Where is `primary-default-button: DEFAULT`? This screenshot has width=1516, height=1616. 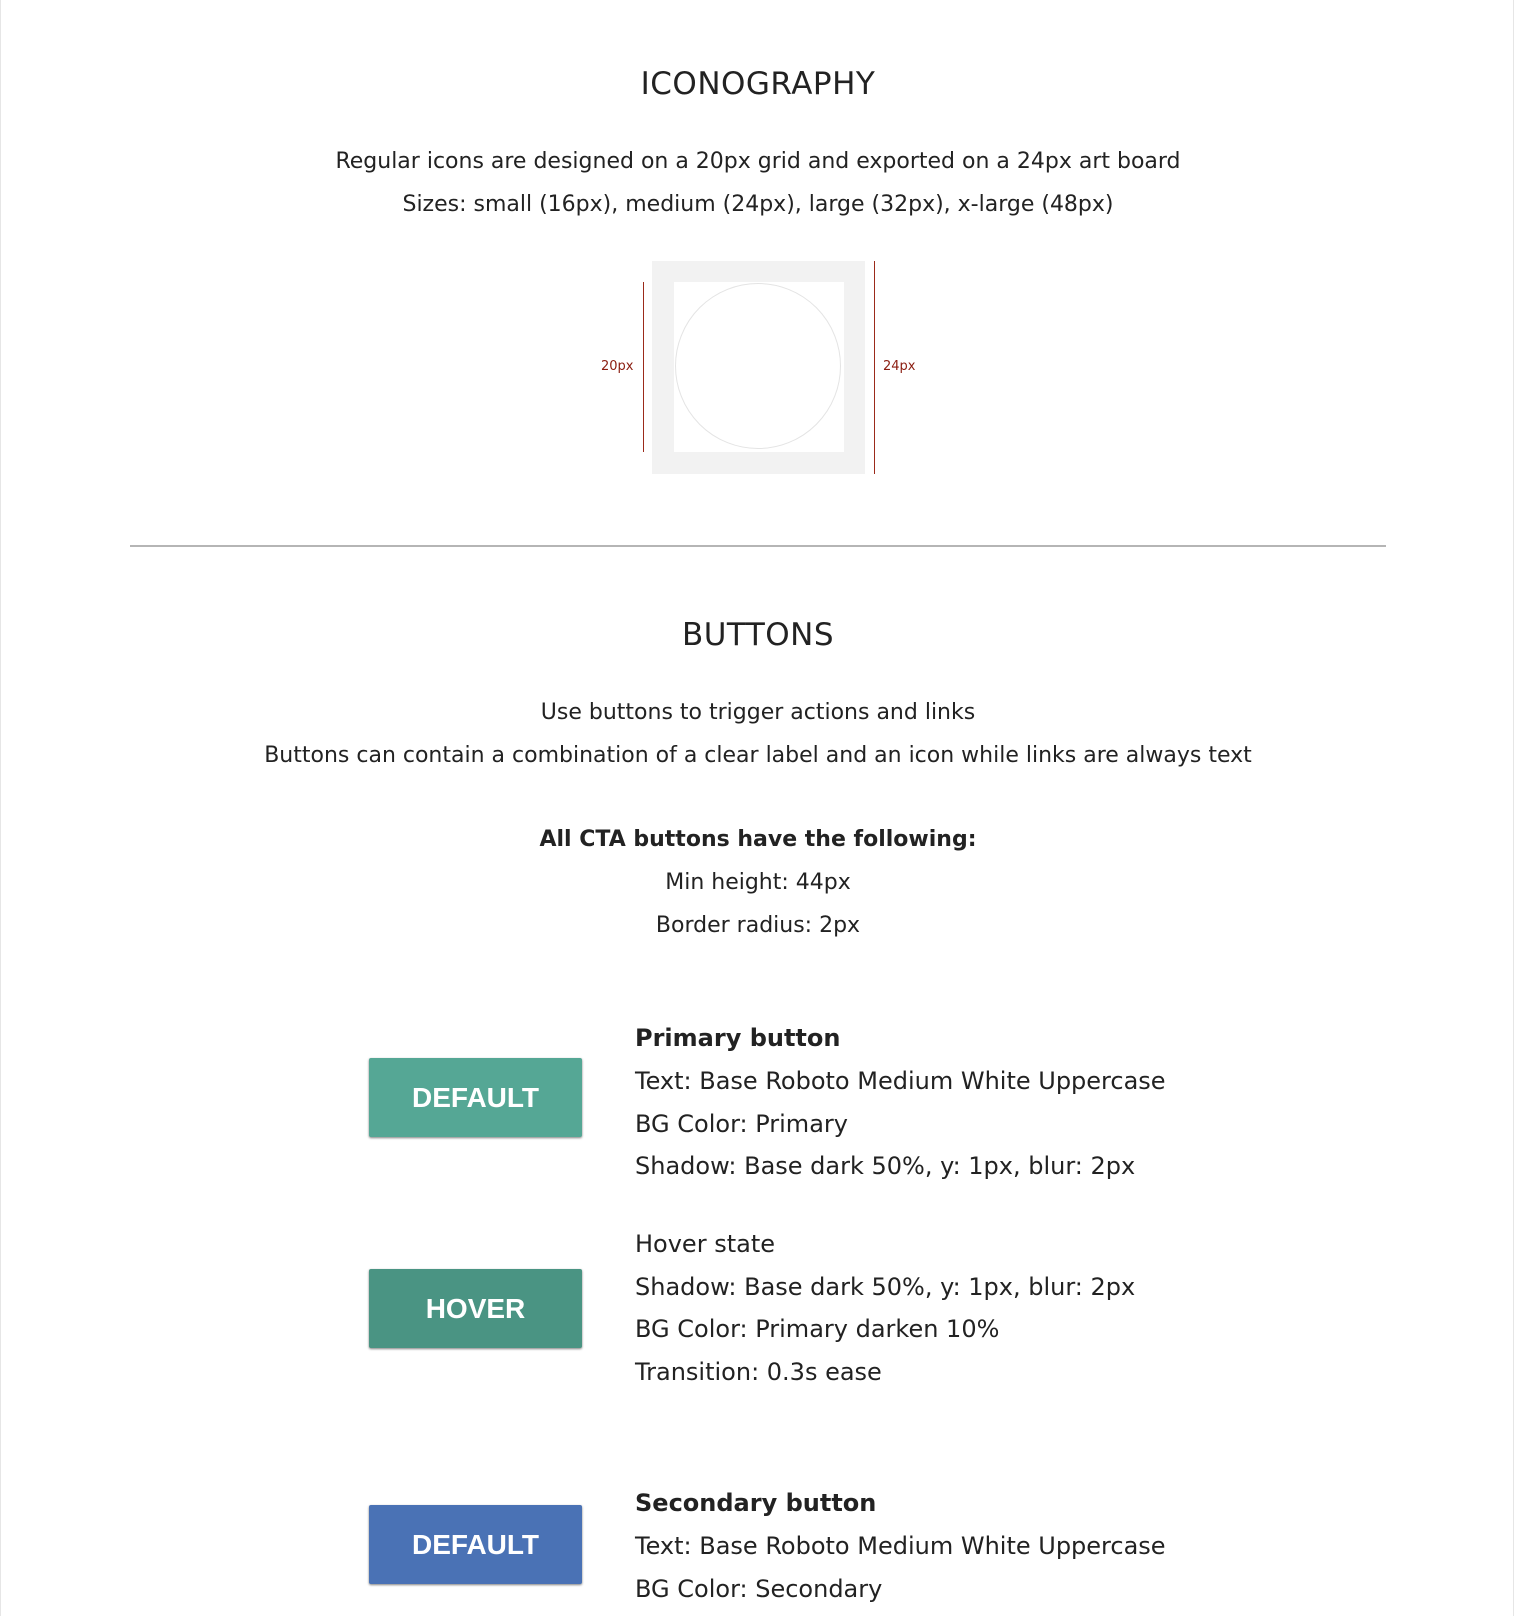
primary-default-button: DEFAULT is located at coordinates (475, 1097).